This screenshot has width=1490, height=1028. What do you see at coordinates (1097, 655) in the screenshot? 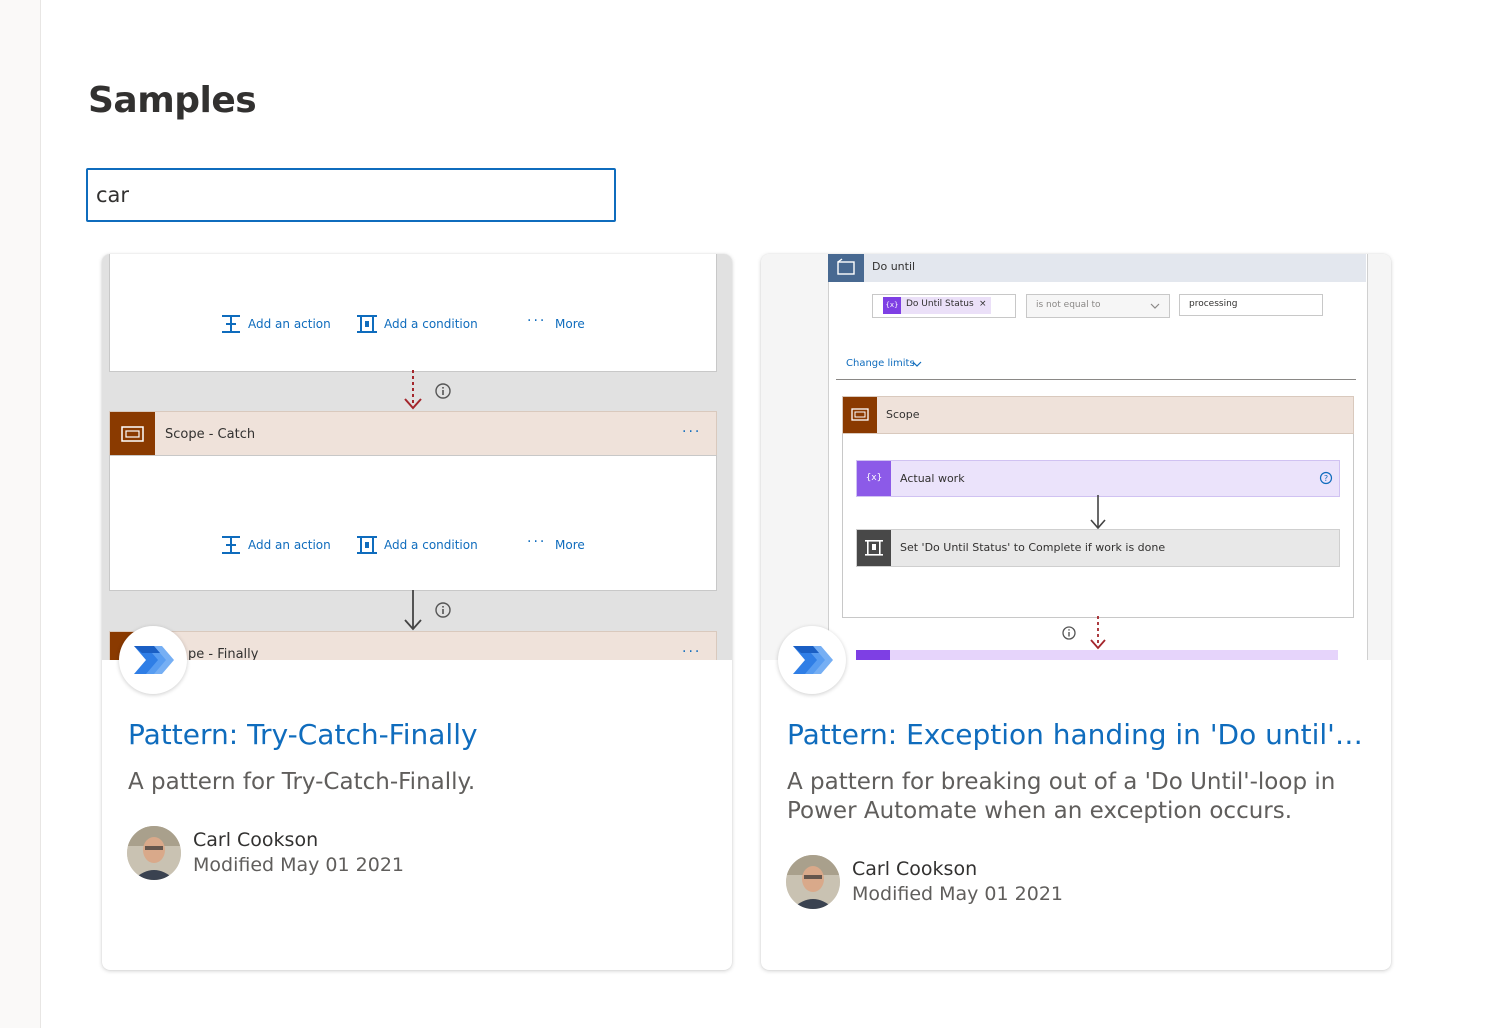
I see `preview-next-step` at bounding box center [1097, 655].